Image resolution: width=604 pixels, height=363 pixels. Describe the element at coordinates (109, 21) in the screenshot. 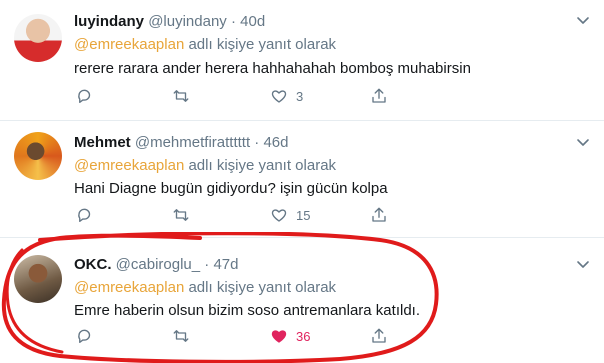

I see `display-name: luyindany` at that location.